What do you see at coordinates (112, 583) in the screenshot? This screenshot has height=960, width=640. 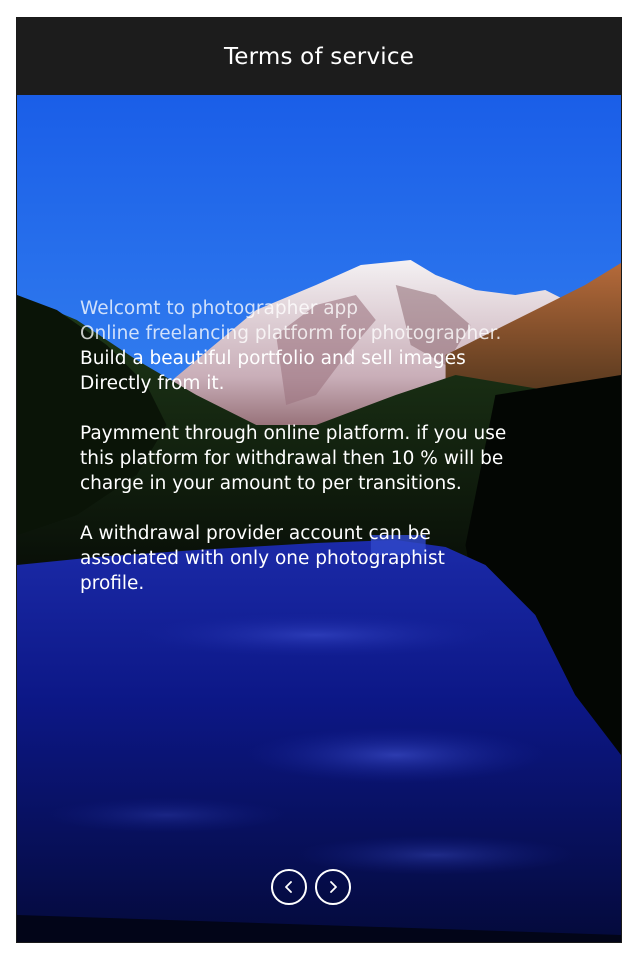 I see `terms-line: profile.` at bounding box center [112, 583].